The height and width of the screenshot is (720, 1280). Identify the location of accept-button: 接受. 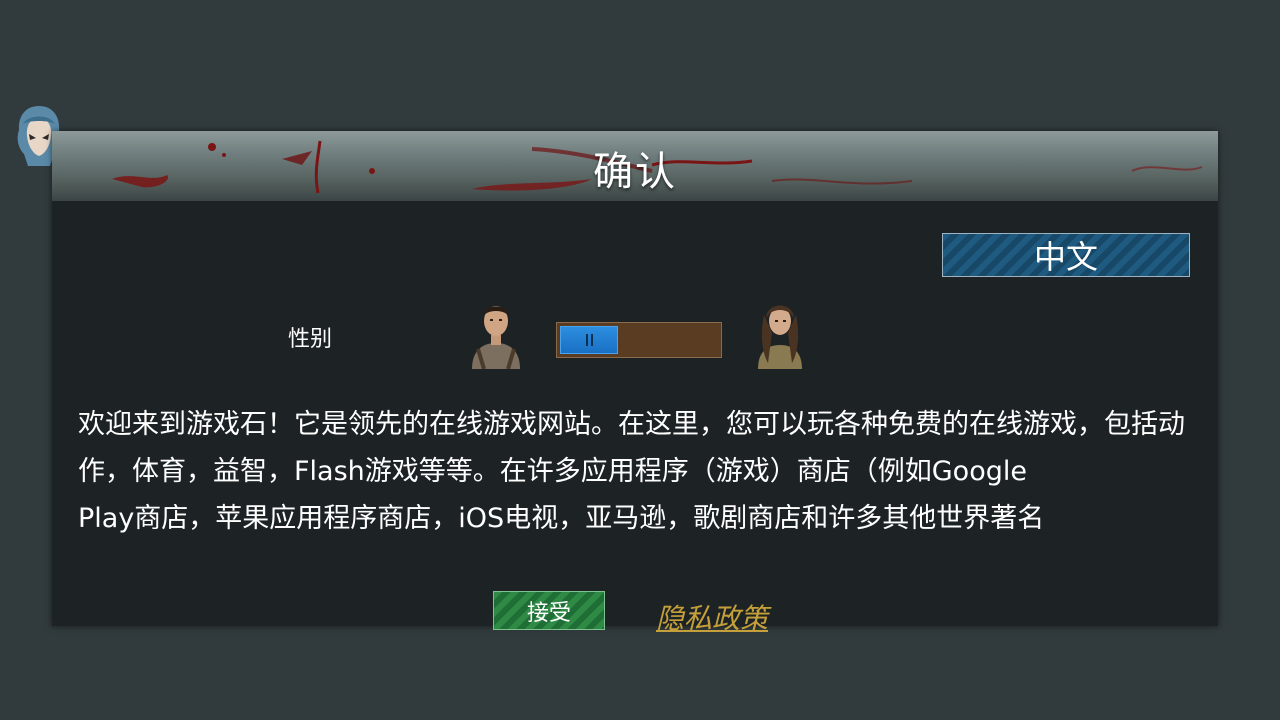
(549, 610).